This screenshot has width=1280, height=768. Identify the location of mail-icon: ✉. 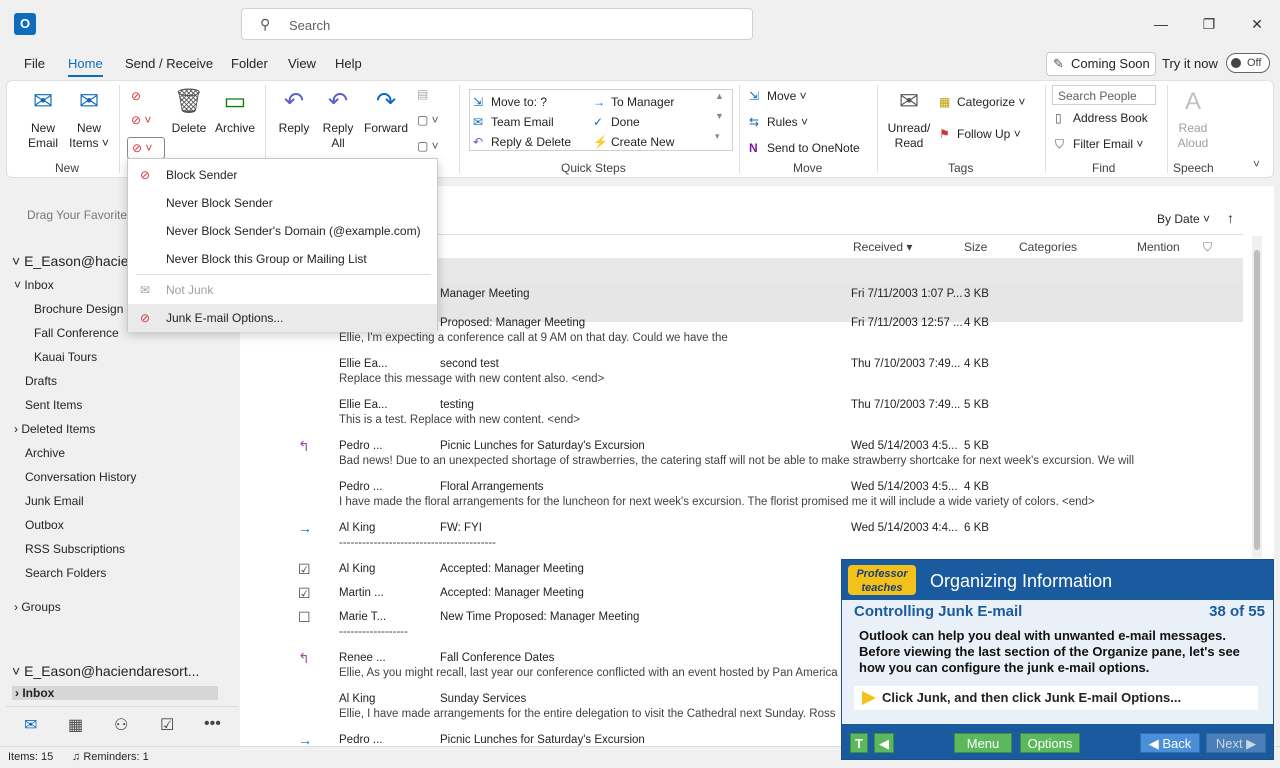
(30, 725).